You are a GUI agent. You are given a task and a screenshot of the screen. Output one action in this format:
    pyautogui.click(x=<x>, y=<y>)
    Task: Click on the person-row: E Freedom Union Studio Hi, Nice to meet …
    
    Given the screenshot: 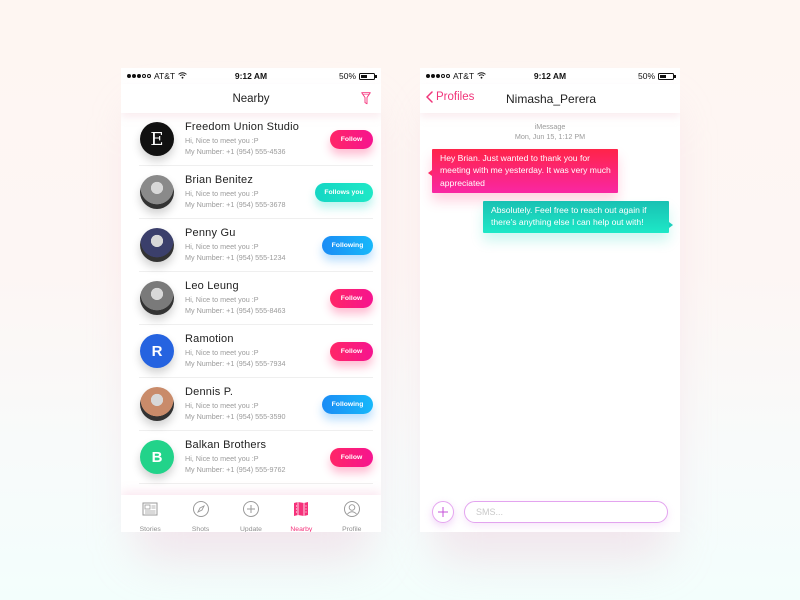 What is the action you would take?
    pyautogui.click(x=256, y=139)
    